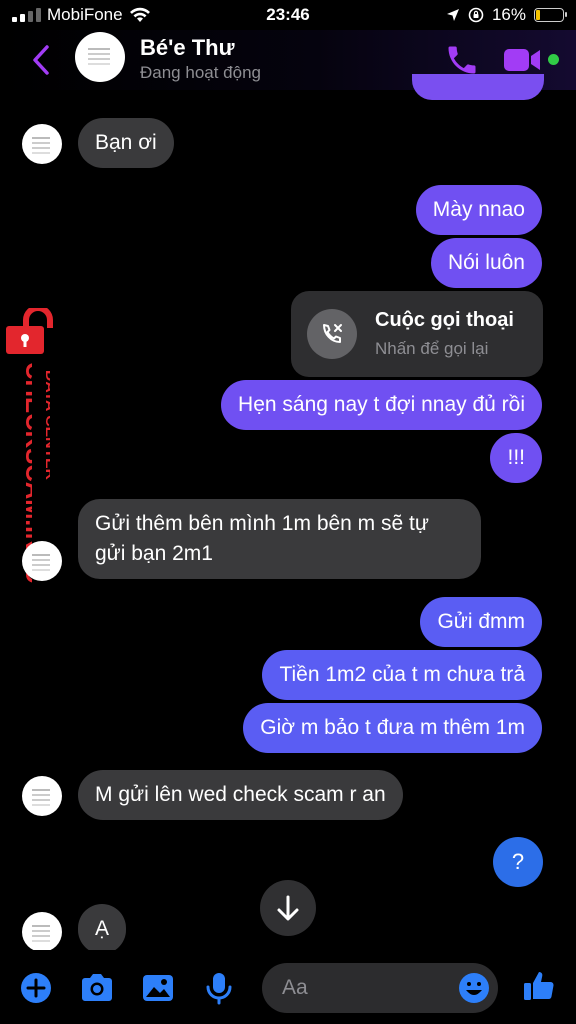  What do you see at coordinates (367, 988) in the screenshot?
I see `message-field` at bounding box center [367, 988].